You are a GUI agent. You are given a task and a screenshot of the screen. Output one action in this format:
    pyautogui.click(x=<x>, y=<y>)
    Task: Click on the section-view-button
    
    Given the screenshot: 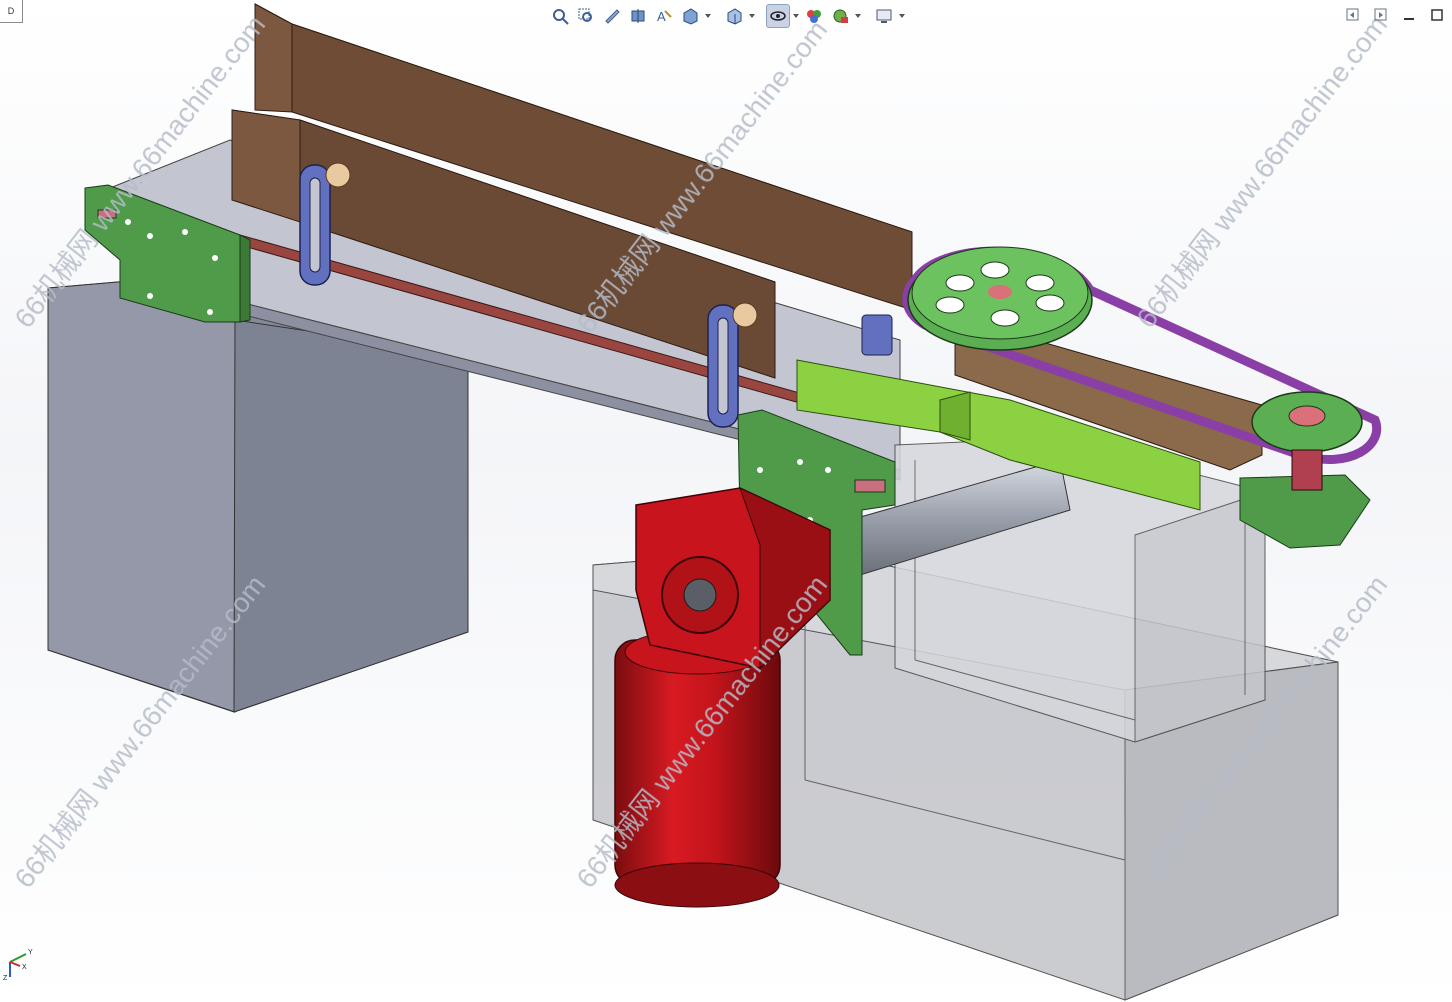 What is the action you would take?
    pyautogui.click(x=638, y=16)
    